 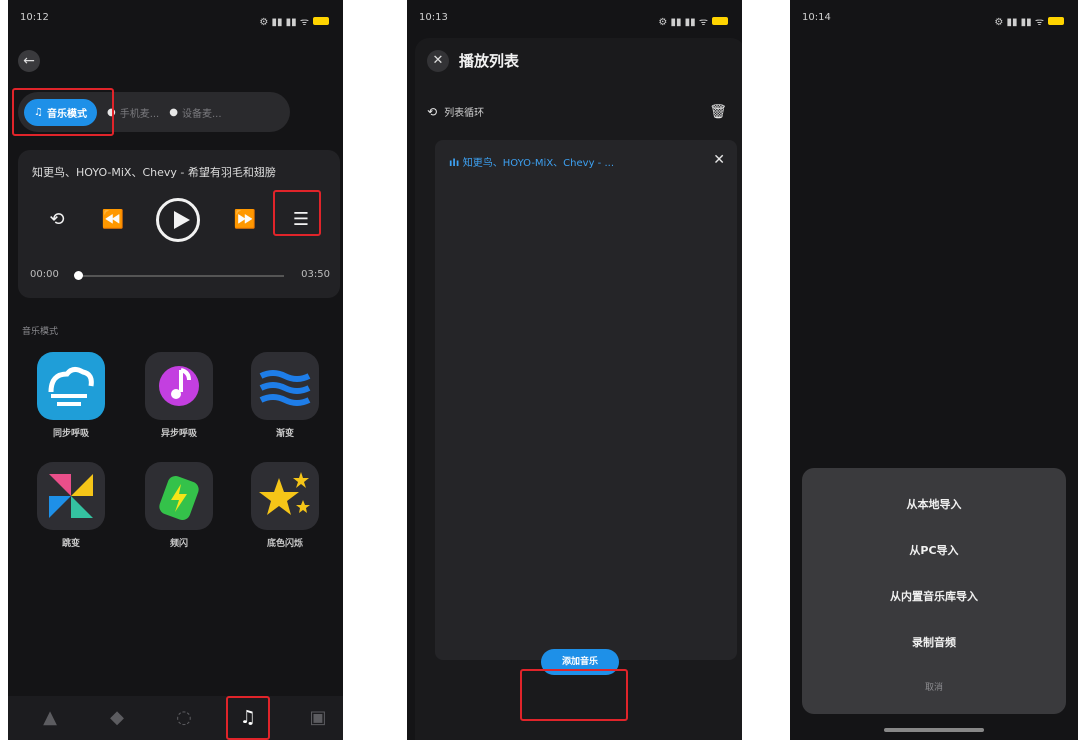 I want to click on time-current: 00:00, so click(x=44, y=274).